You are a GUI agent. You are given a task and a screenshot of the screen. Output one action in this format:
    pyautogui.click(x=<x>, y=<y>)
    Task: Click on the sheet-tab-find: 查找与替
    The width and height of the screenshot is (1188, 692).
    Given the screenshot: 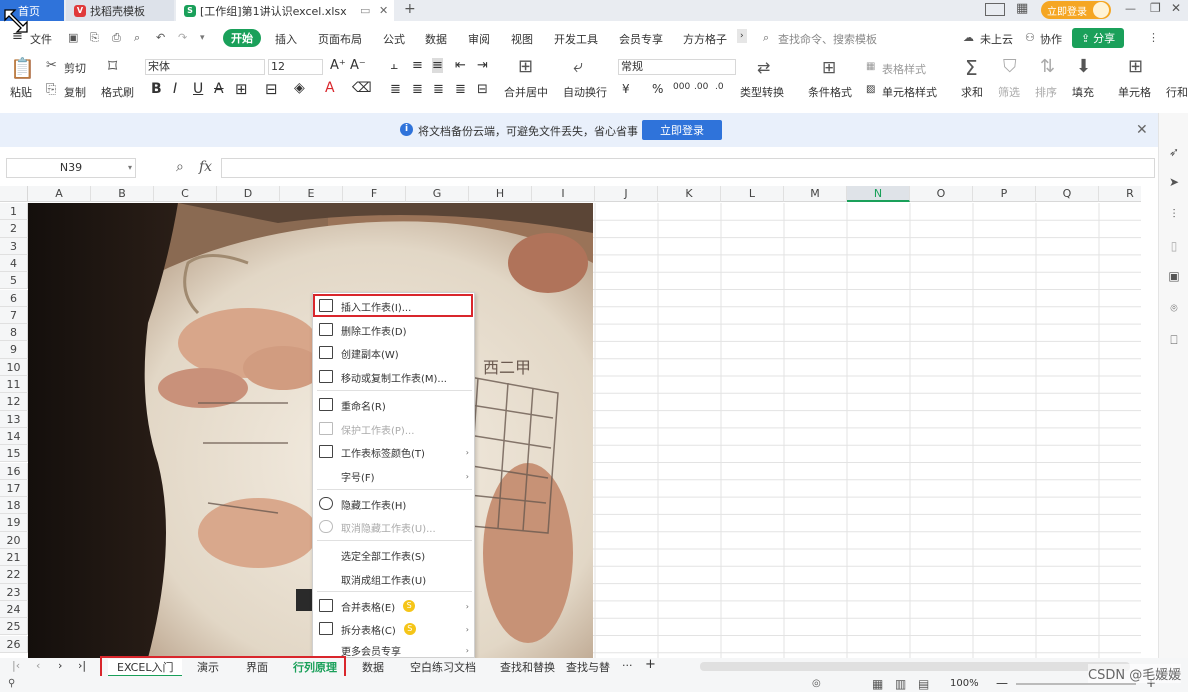 What is the action you would take?
    pyautogui.click(x=588, y=667)
    